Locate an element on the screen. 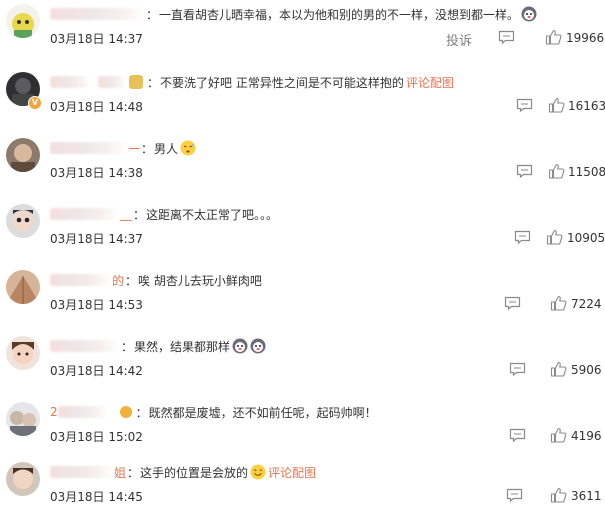 The height and width of the screenshot is (520, 605). comment-time: 03月18日 14:48 is located at coordinates (96, 107).